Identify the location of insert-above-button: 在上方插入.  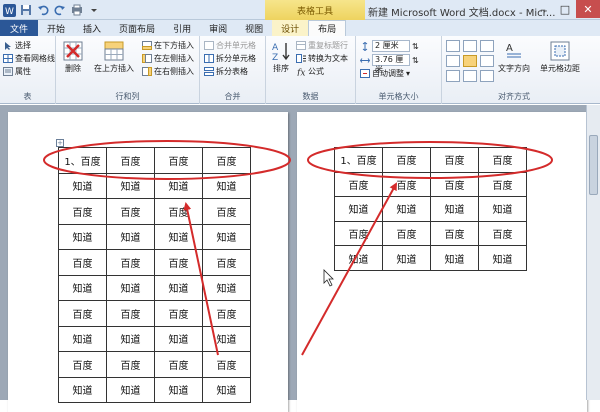
(114, 57).